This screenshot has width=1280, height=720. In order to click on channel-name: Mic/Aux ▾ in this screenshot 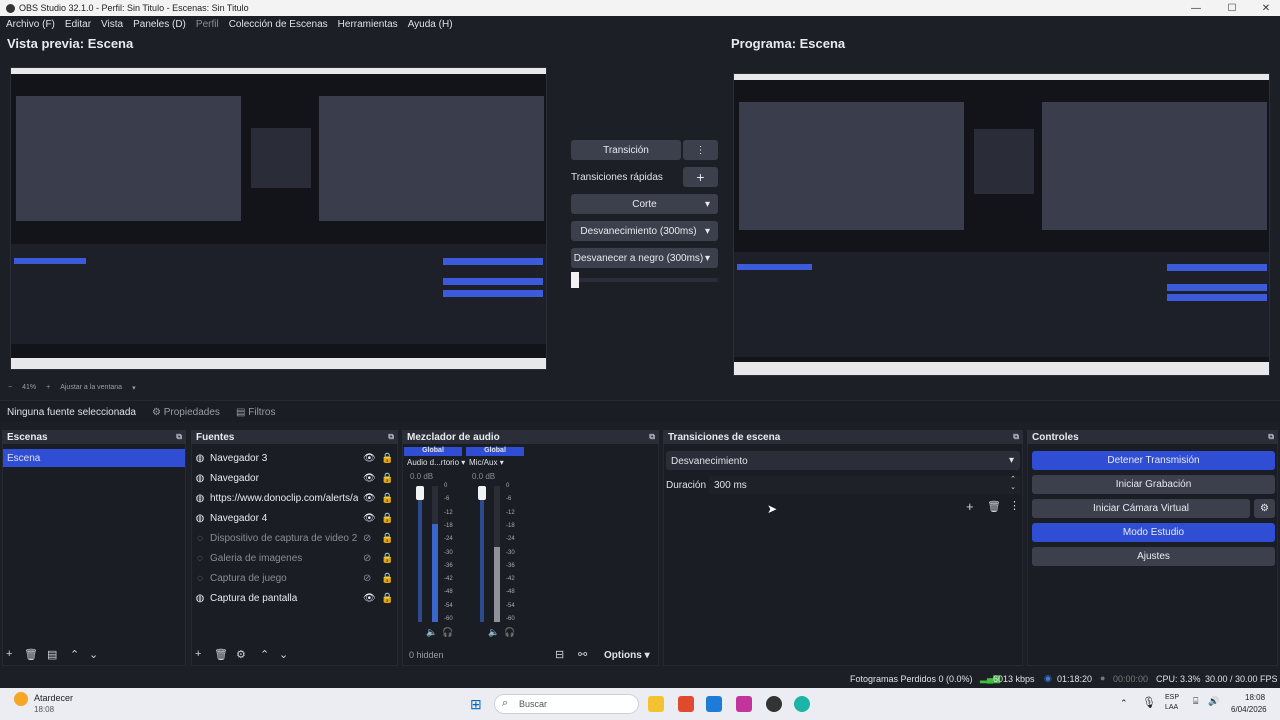, I will do `click(504, 462)`.